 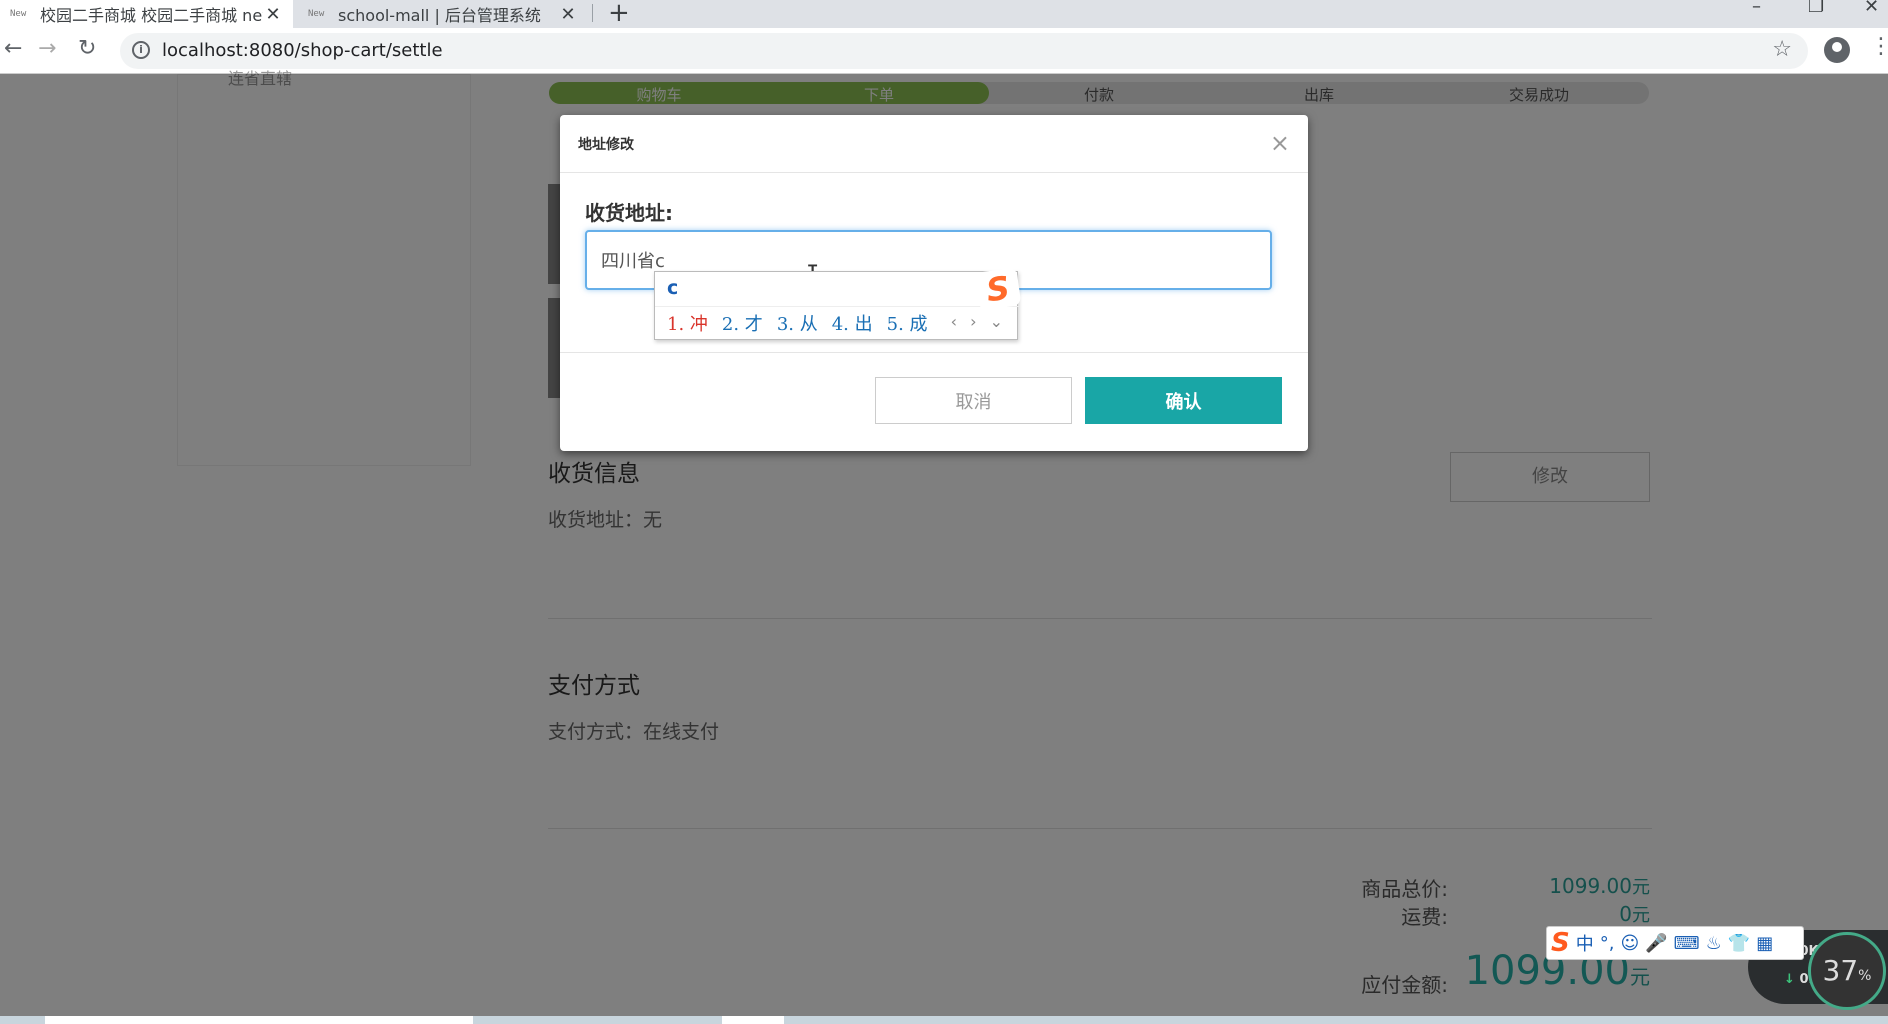 What do you see at coordinates (1840, 970) in the screenshot?
I see `usage-percent: 37` at bounding box center [1840, 970].